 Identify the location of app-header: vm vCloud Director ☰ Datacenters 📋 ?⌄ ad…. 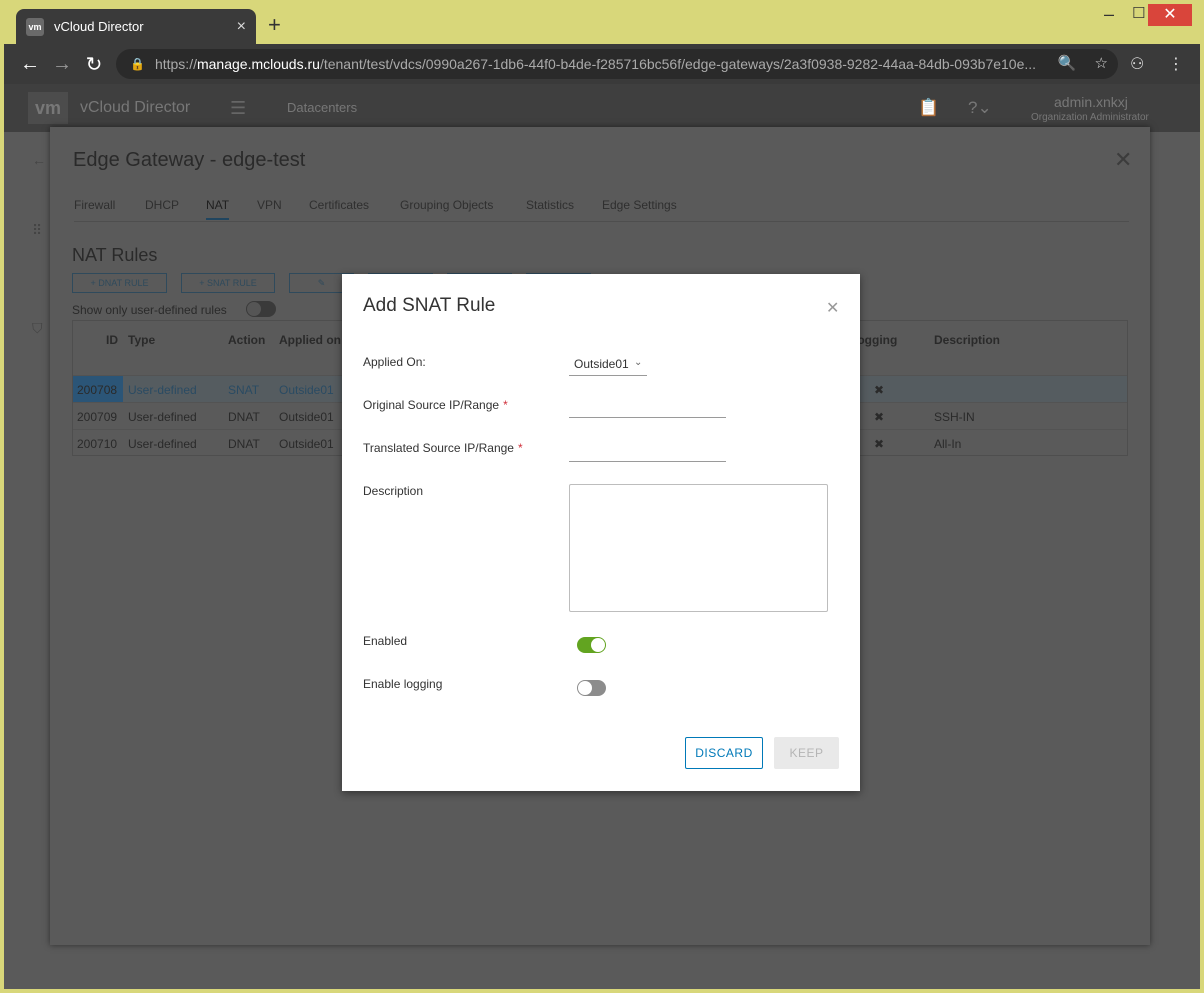
(602, 108).